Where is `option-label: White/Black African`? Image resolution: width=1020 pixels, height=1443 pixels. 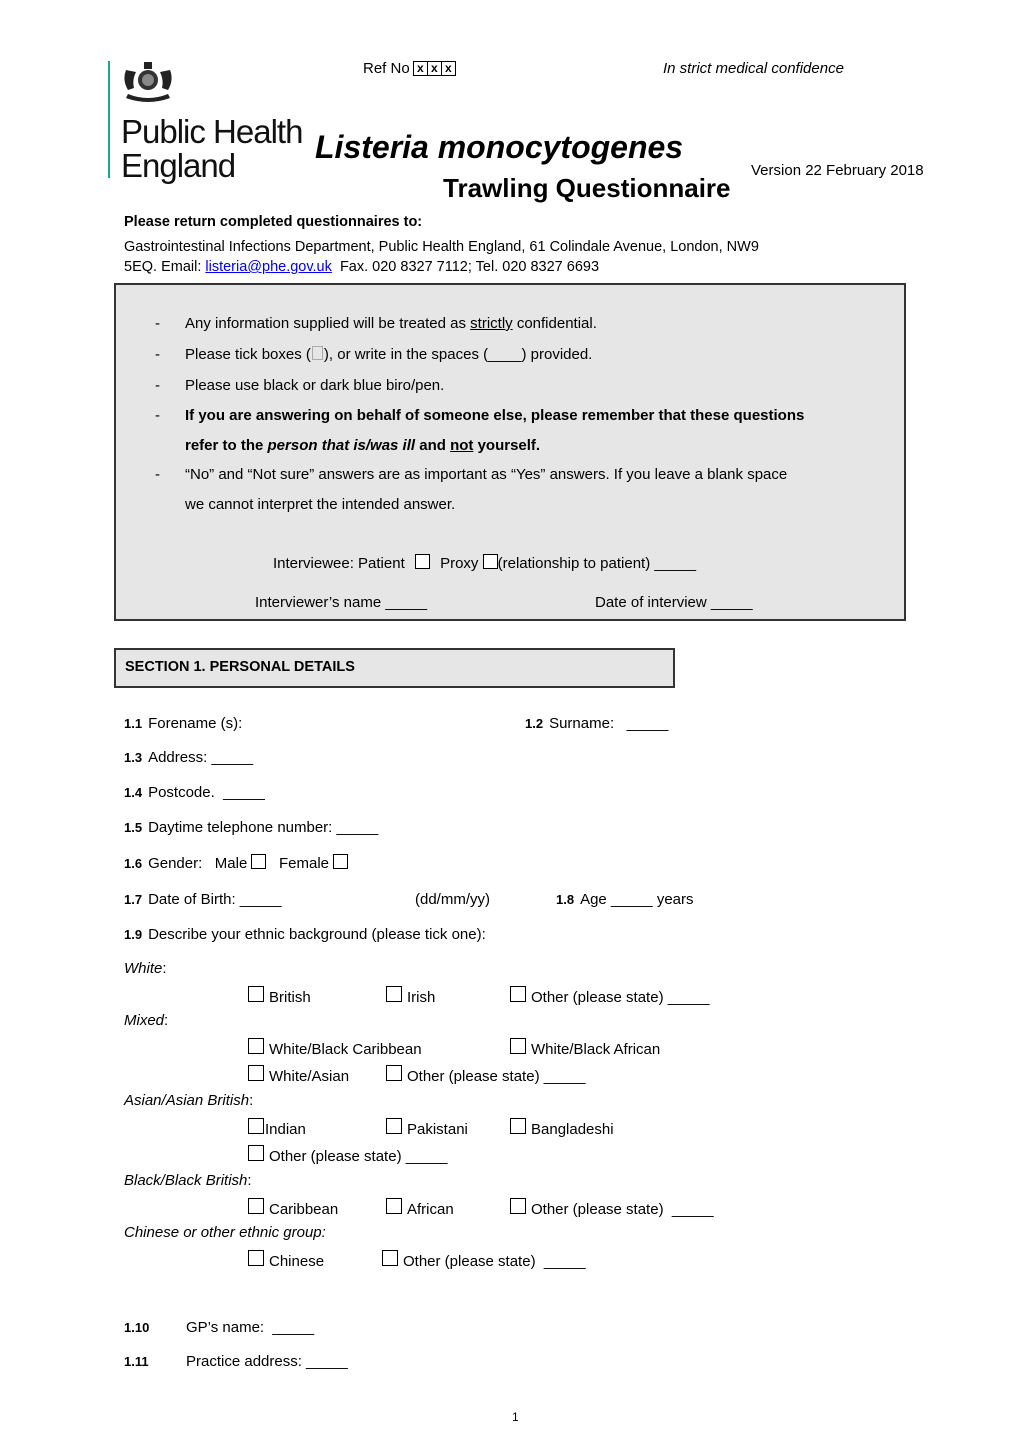 option-label: White/Black African is located at coordinates (596, 1049).